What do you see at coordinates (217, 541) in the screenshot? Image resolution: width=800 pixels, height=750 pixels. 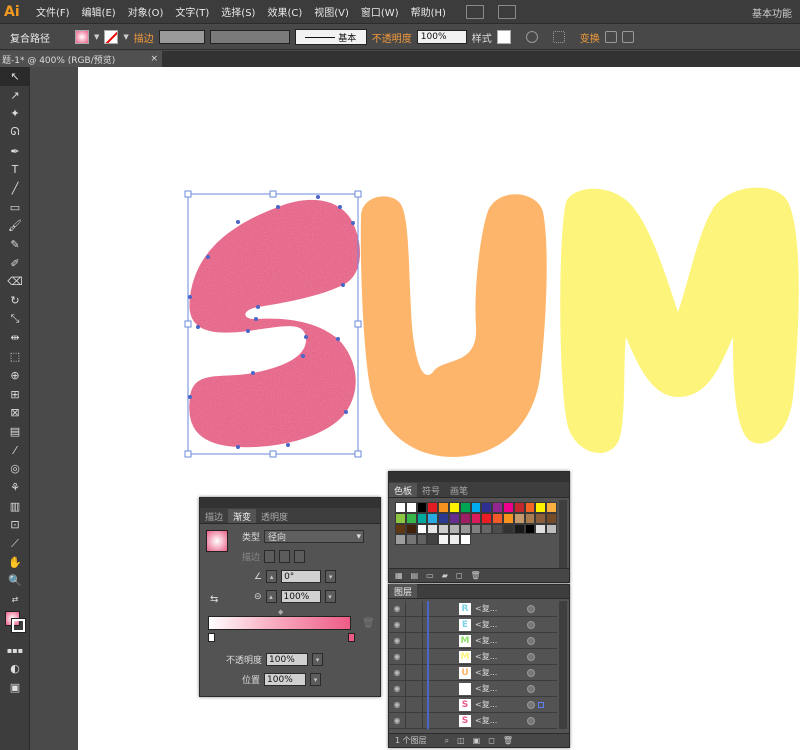 I see `gradient-swatch` at bounding box center [217, 541].